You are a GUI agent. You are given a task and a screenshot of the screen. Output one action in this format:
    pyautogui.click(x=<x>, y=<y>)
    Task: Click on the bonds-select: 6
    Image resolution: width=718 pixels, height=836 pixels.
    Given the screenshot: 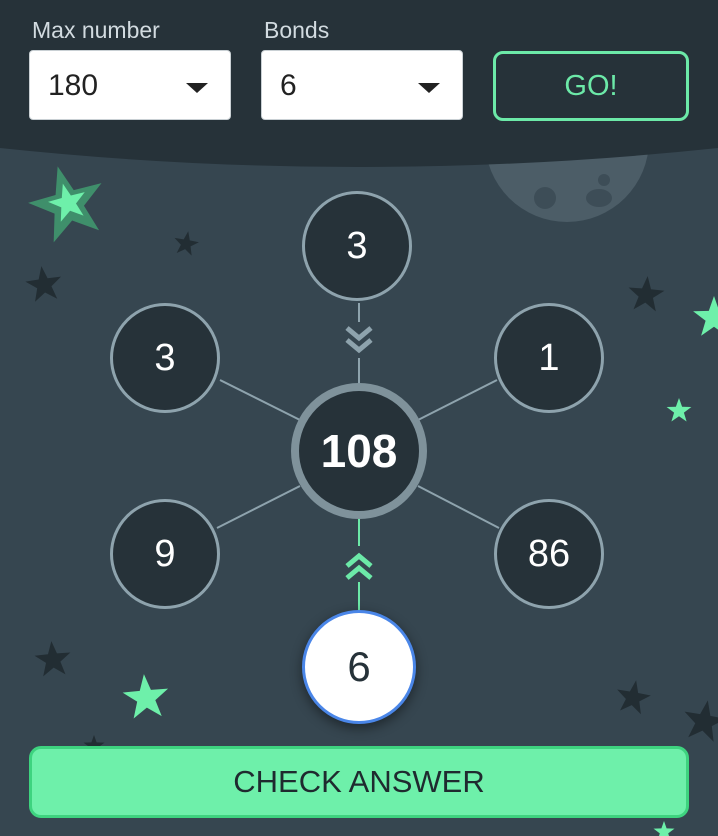 What is the action you would take?
    pyautogui.click(x=362, y=85)
    